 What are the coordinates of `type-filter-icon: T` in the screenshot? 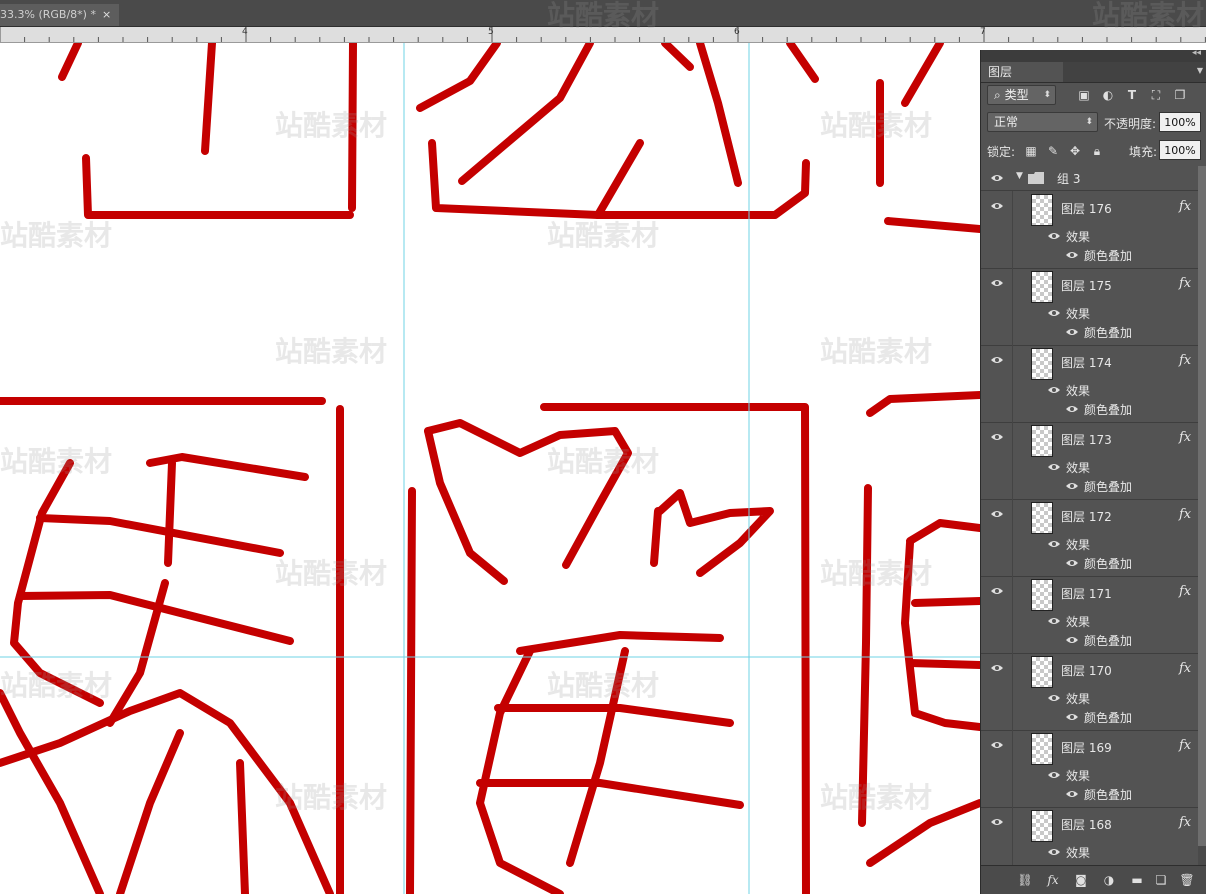 It's located at (1132, 95).